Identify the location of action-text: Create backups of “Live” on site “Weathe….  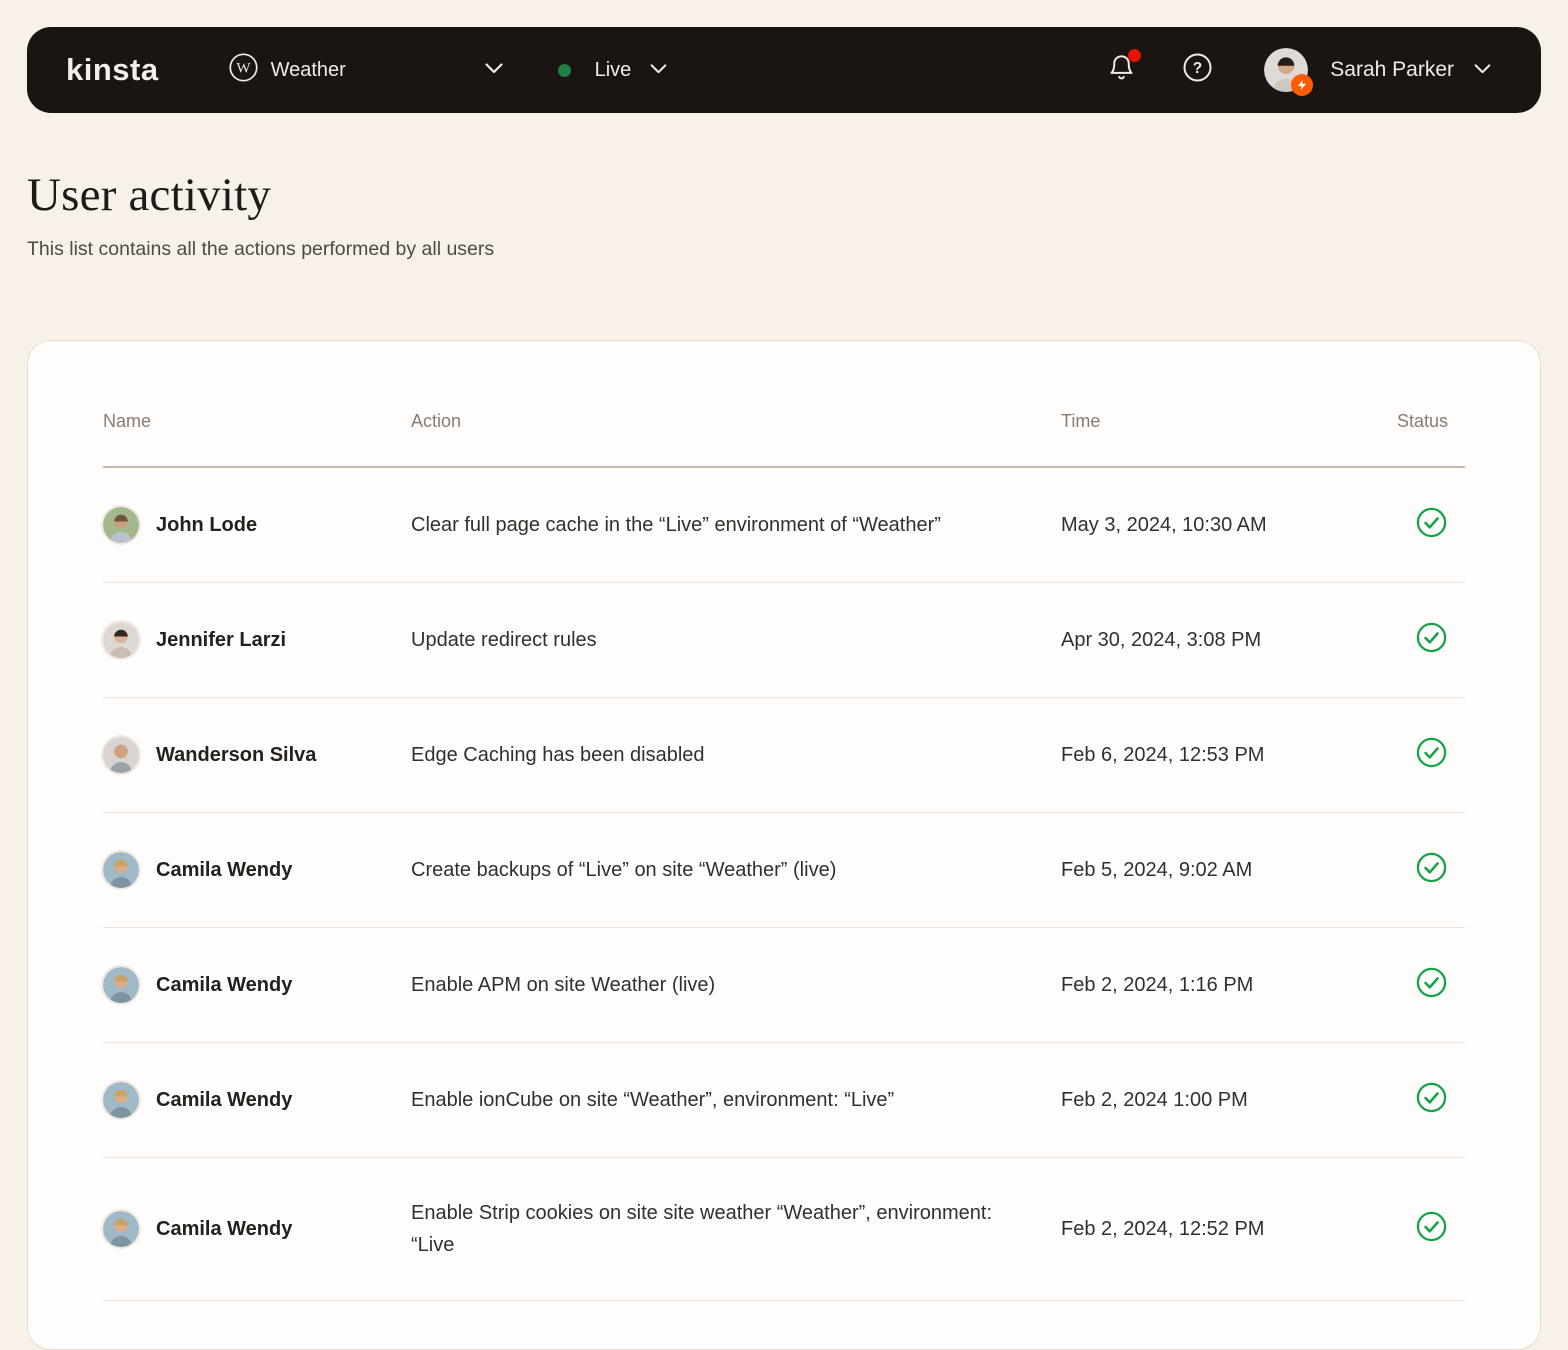
(624, 870).